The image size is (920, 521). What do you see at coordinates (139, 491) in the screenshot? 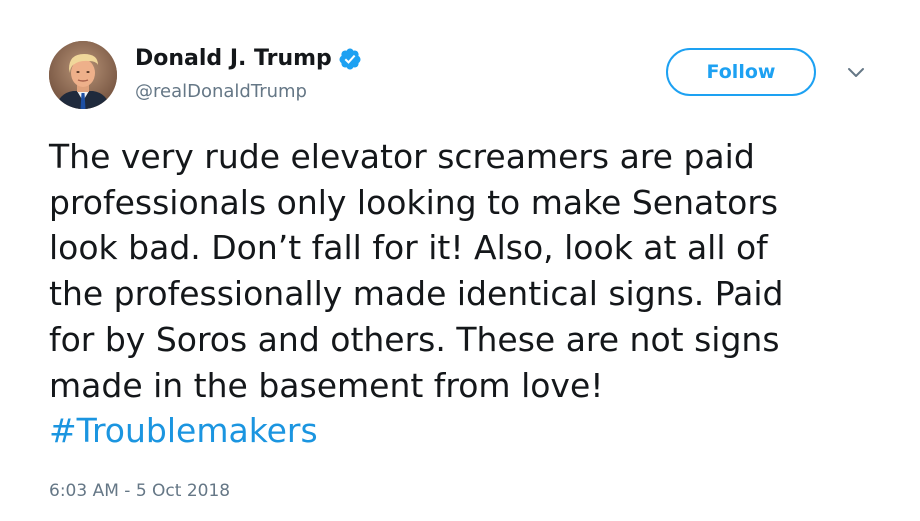
I see `tweet-timestamp: 6:03 AM - 5 Oct 2018` at bounding box center [139, 491].